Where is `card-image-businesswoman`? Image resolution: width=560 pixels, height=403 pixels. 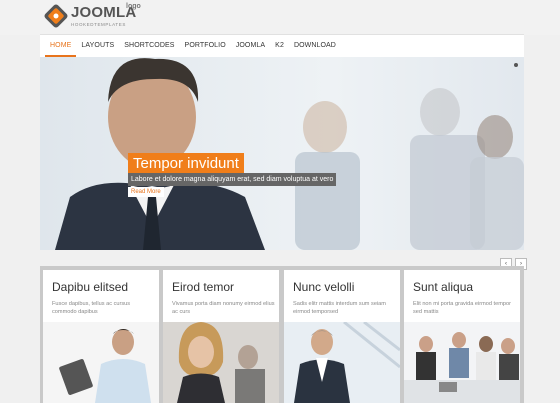
card-image-businesswoman is located at coordinates (221, 362).